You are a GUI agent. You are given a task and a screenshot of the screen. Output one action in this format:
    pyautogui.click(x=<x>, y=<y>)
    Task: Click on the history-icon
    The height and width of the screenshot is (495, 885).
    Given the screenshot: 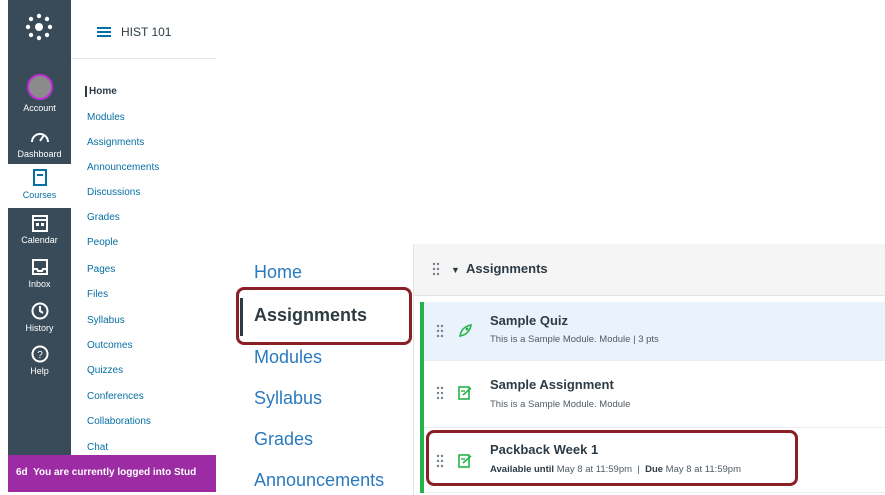 What is the action you would take?
    pyautogui.click(x=39, y=311)
    